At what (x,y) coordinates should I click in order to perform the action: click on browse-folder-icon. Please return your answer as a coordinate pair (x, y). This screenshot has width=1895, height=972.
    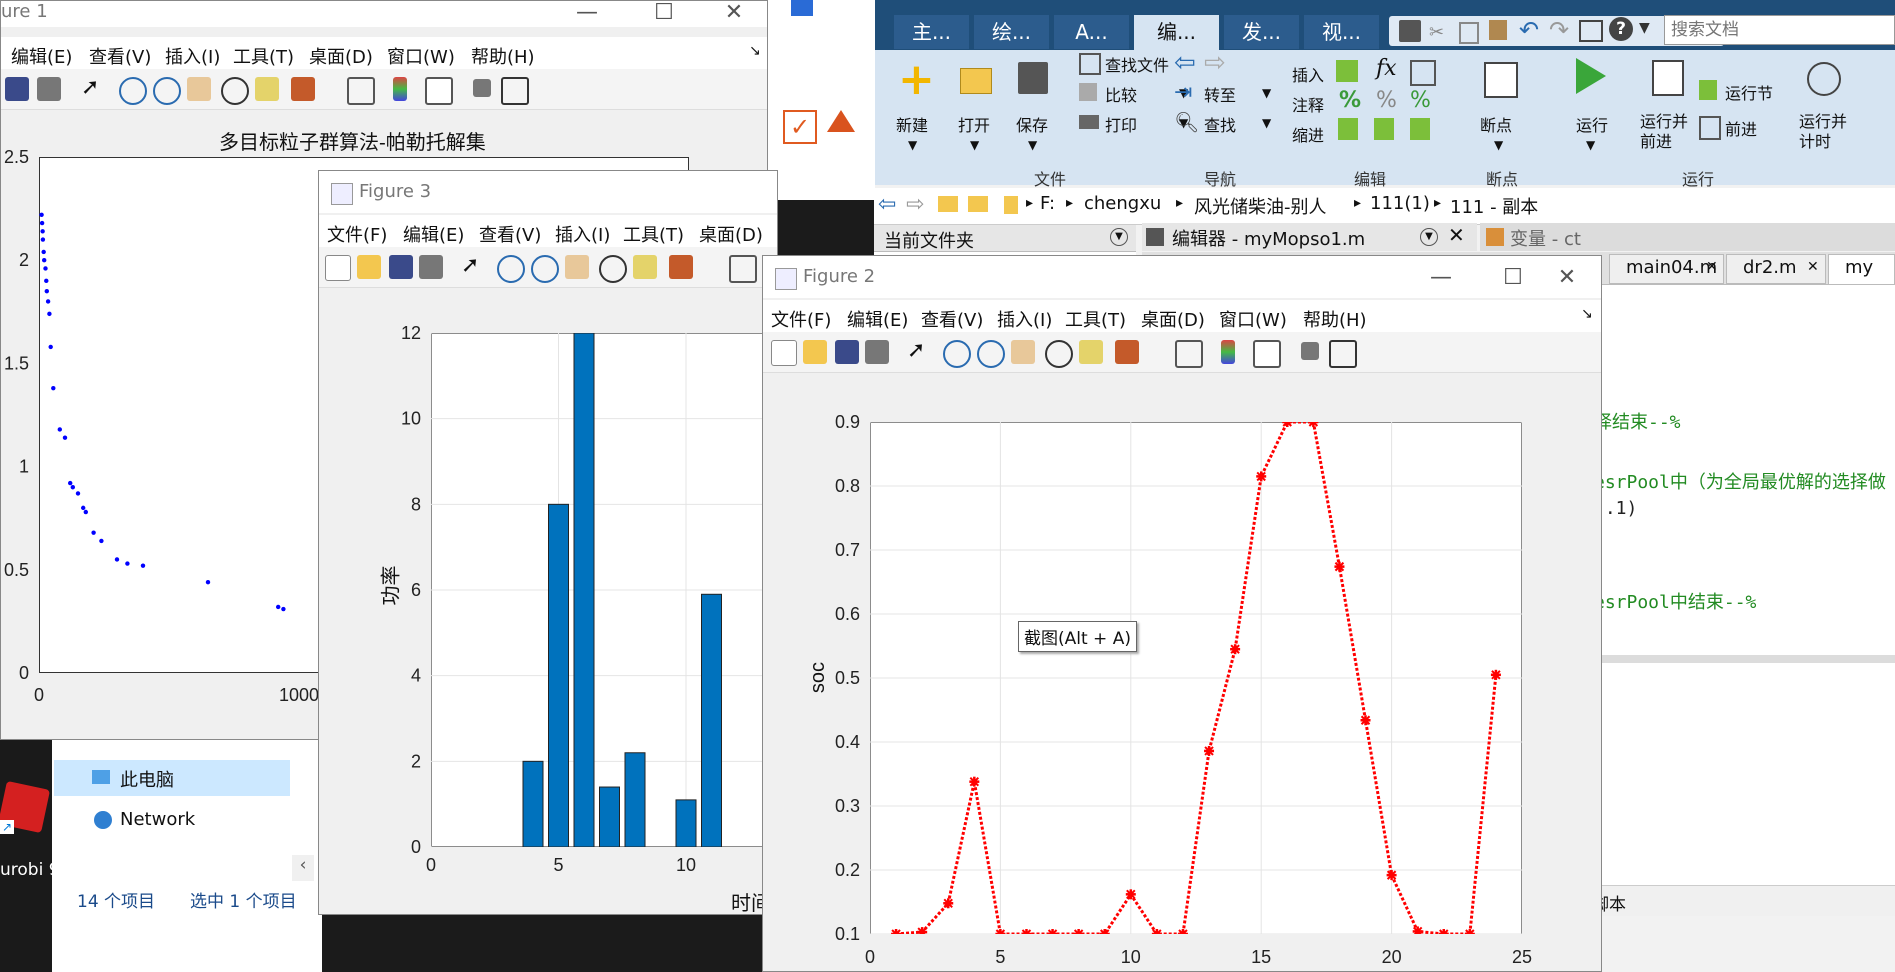
    Looking at the image, I should click on (978, 204).